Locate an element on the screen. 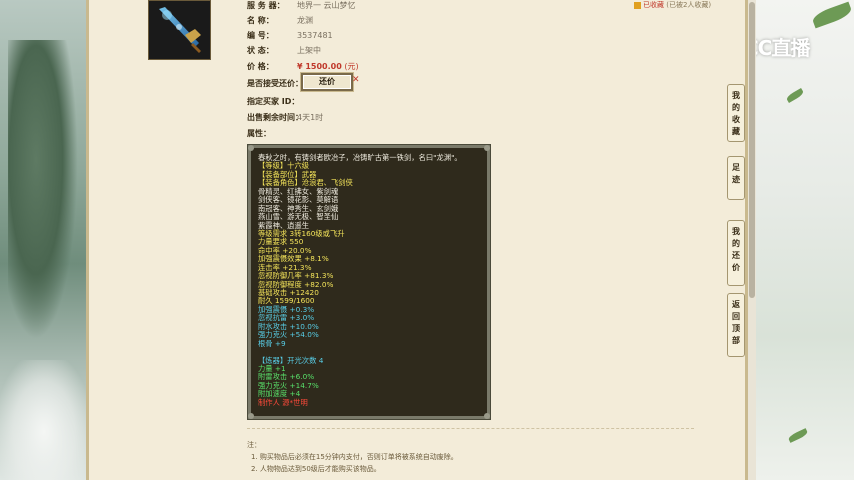 This screenshot has height=480, width=854. id-row: 编 号： 3537481 is located at coordinates (290, 35).